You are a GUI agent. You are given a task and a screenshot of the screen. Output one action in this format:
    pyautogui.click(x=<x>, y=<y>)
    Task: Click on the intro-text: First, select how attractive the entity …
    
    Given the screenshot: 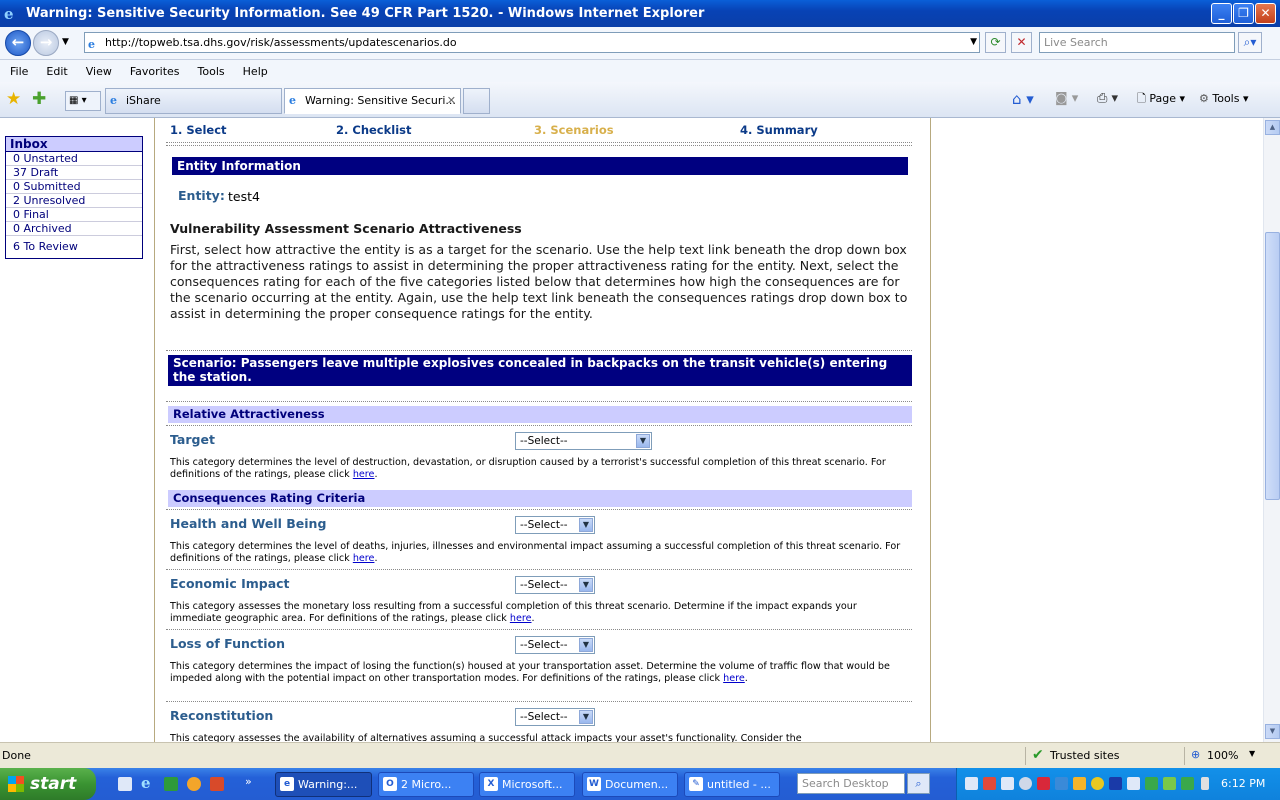 What is the action you would take?
    pyautogui.click(x=539, y=281)
    